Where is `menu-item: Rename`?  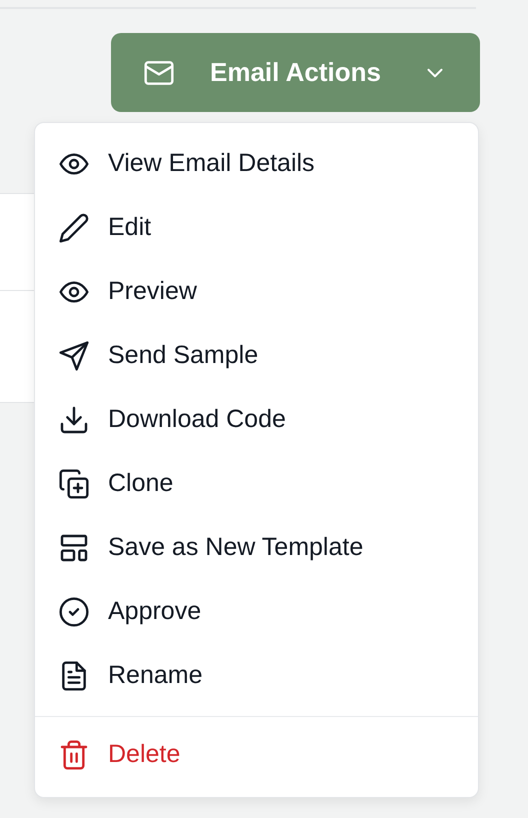 menu-item: Rename is located at coordinates (256, 676).